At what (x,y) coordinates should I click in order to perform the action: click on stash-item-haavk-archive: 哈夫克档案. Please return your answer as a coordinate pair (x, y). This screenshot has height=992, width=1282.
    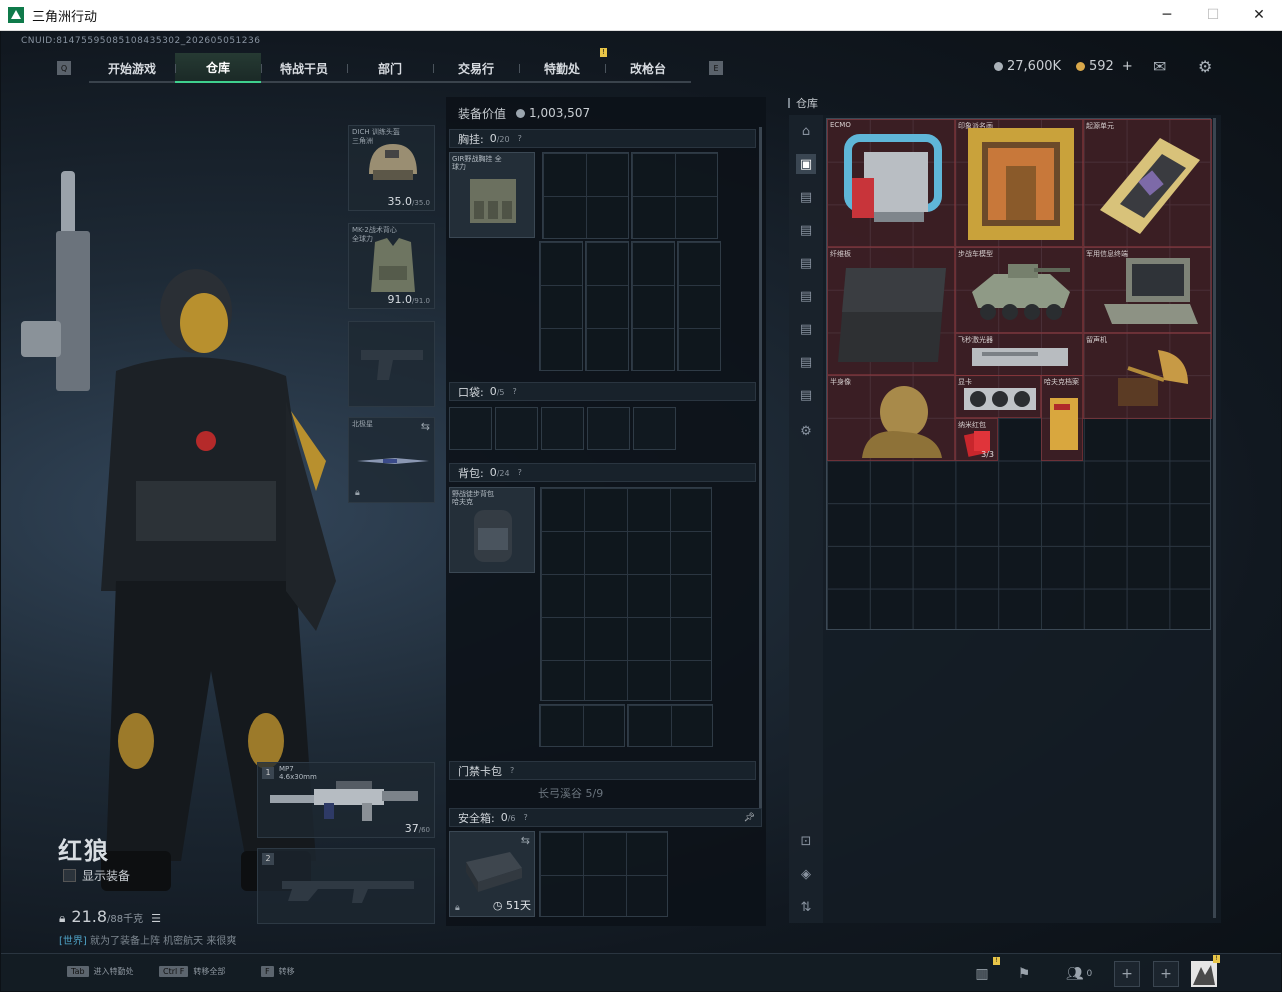
    Looking at the image, I should click on (1062, 418).